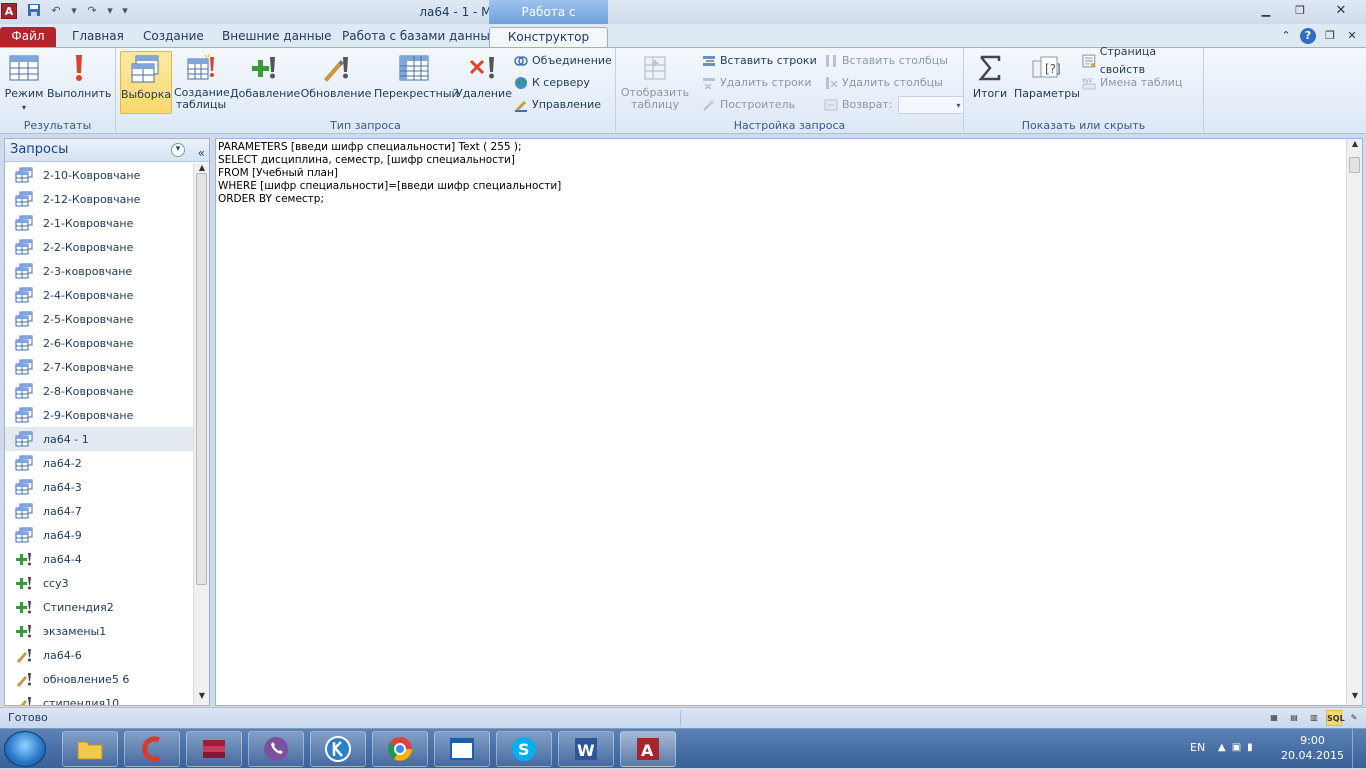 This screenshot has width=1366, height=769. I want to click on crosstab-query-button: Перекрестный, so click(416, 82).